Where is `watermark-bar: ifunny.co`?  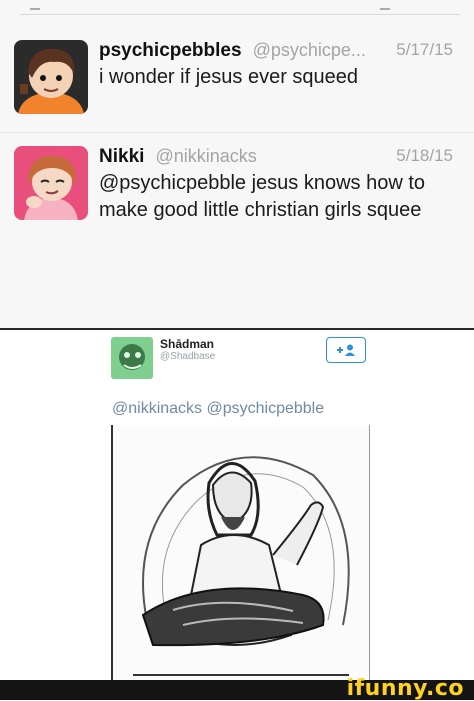
watermark-bar: ifunny.co is located at coordinates (237, 688).